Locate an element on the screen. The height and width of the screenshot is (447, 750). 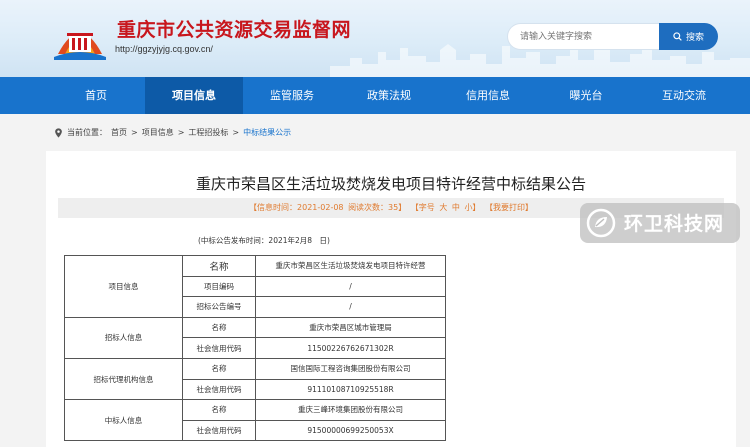
nav-item-exposure: 曝光台 is located at coordinates (586, 95).